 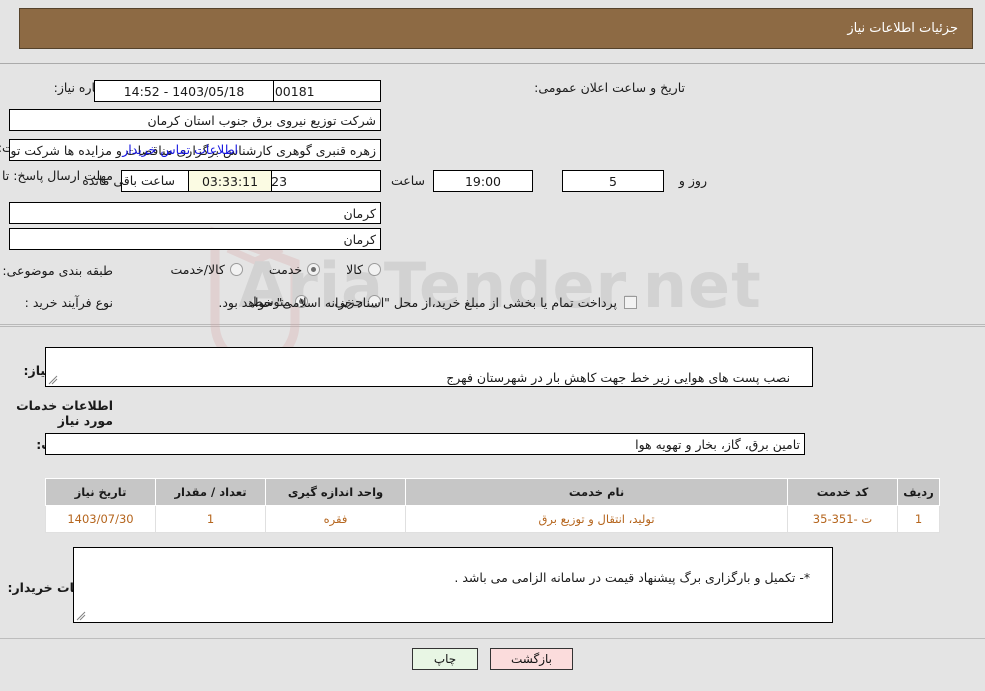 What do you see at coordinates (596, 519) in the screenshot?
I see `cell-service-name: تولید، انتقال و توزیع برق` at bounding box center [596, 519].